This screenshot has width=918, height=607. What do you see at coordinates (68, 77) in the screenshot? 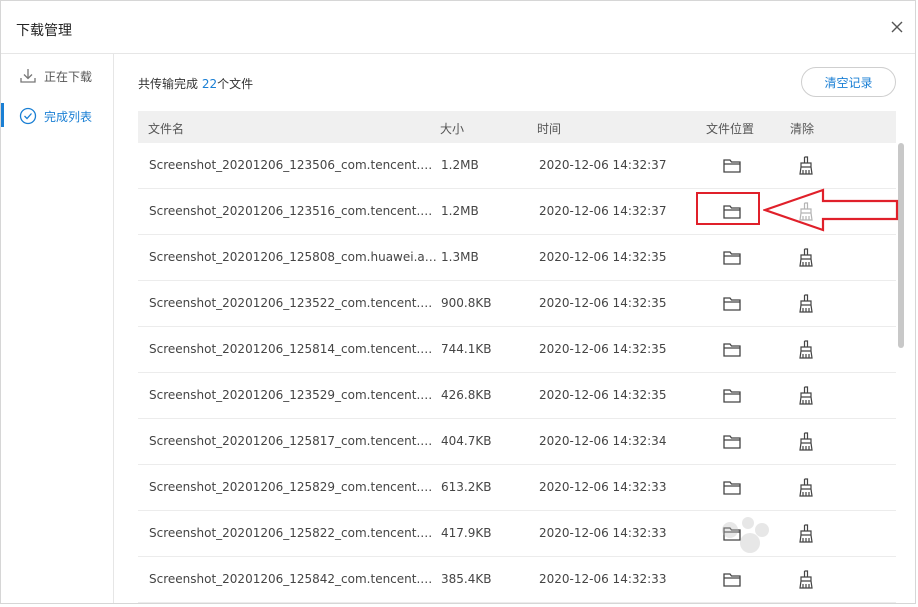
I see `sidebar-item-label: 正在下载` at bounding box center [68, 77].